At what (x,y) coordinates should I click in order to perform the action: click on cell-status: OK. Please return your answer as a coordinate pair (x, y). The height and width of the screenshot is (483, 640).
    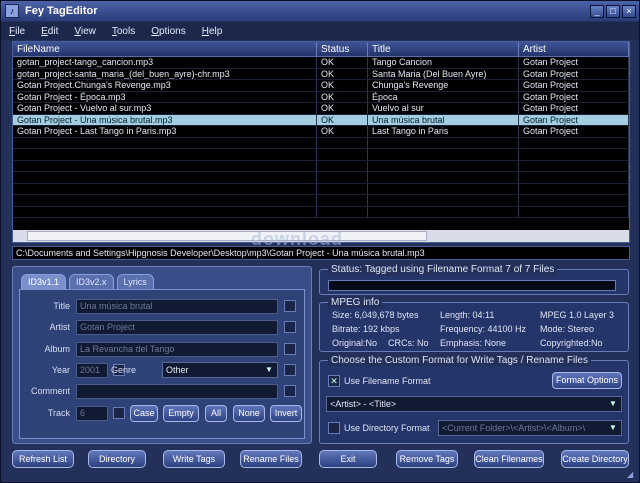
    Looking at the image, I should click on (342, 119).